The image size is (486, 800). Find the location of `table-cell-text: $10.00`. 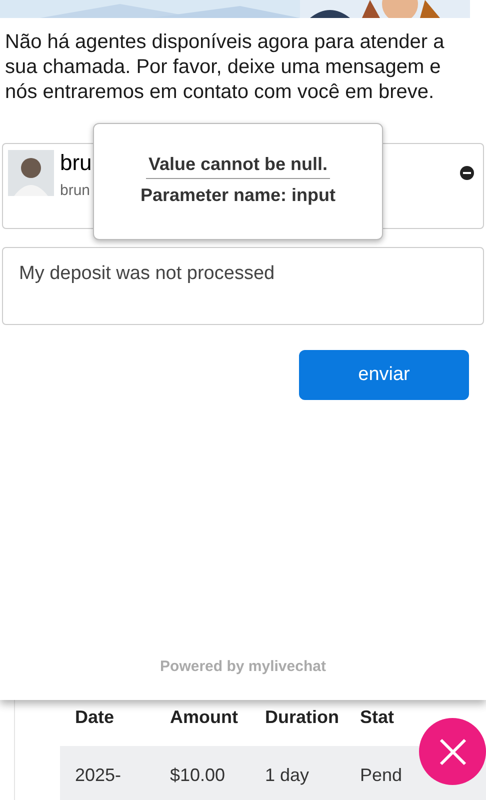

table-cell-text: $10.00 is located at coordinates (198, 775).